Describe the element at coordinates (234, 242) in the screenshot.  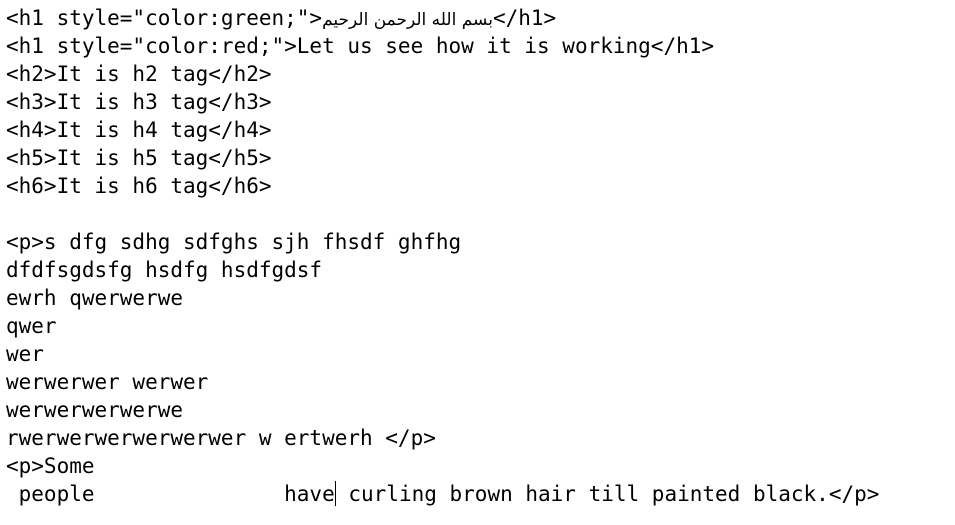
I see `code-line-9: <p>s dfg sdhg sdfghs sjh fhsdf ghfhg` at that location.